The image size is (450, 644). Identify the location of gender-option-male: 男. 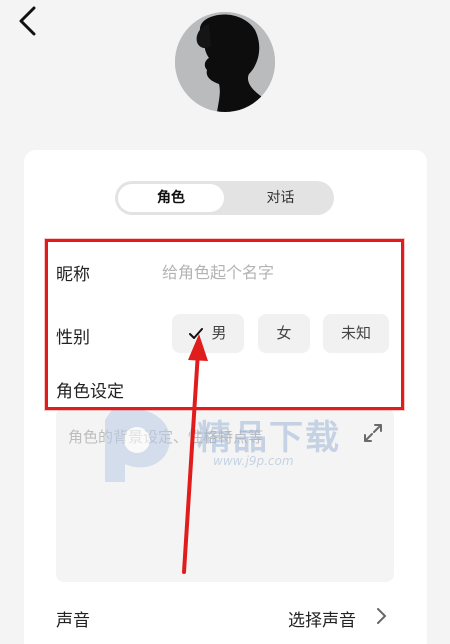
(208, 333).